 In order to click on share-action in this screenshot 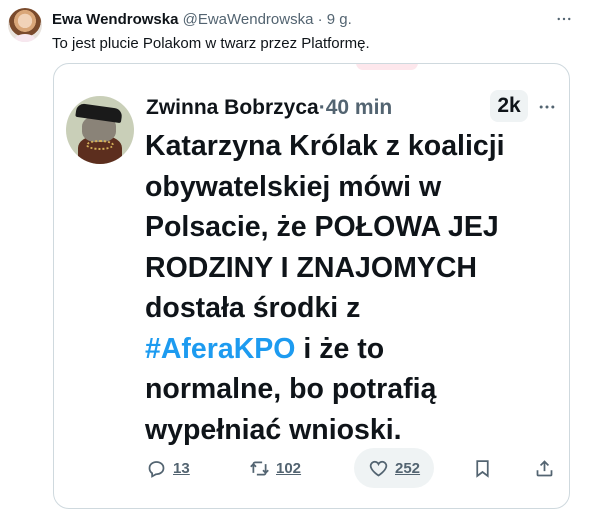, I will do `click(544, 468)`.